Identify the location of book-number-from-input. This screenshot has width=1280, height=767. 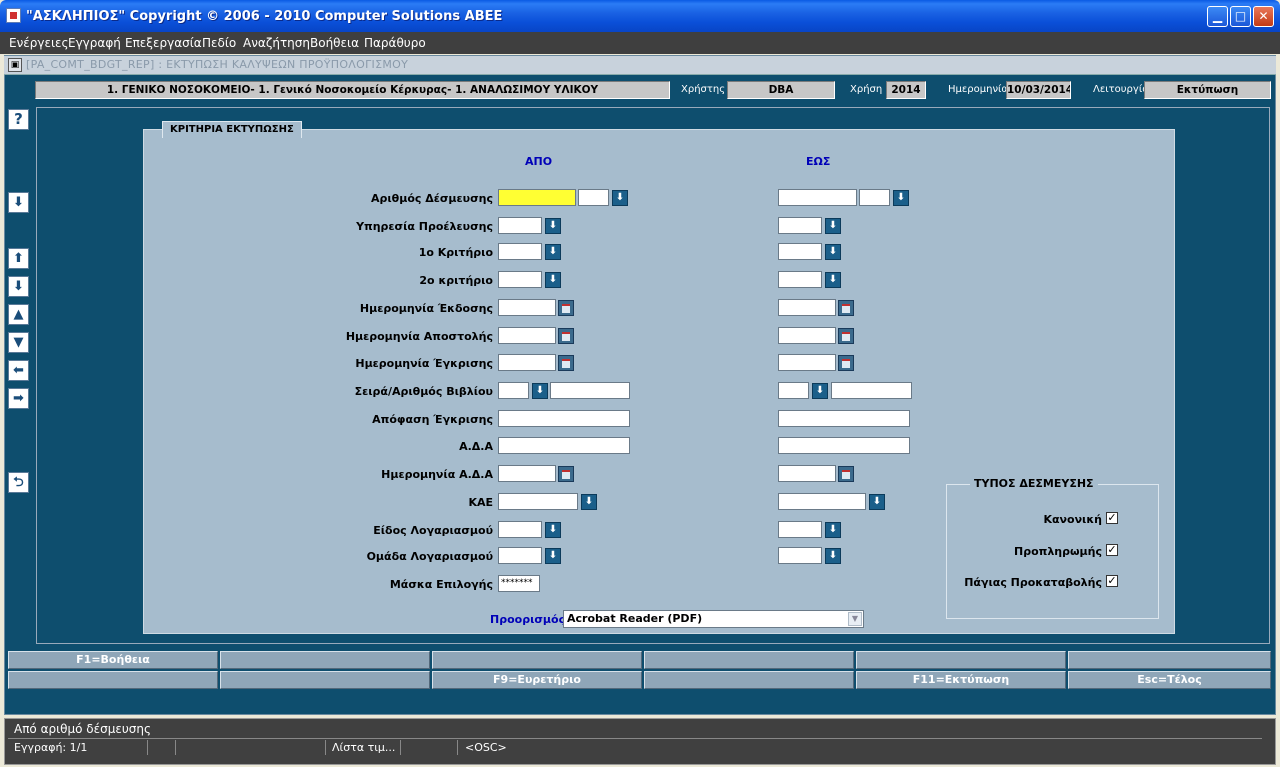
(590, 390).